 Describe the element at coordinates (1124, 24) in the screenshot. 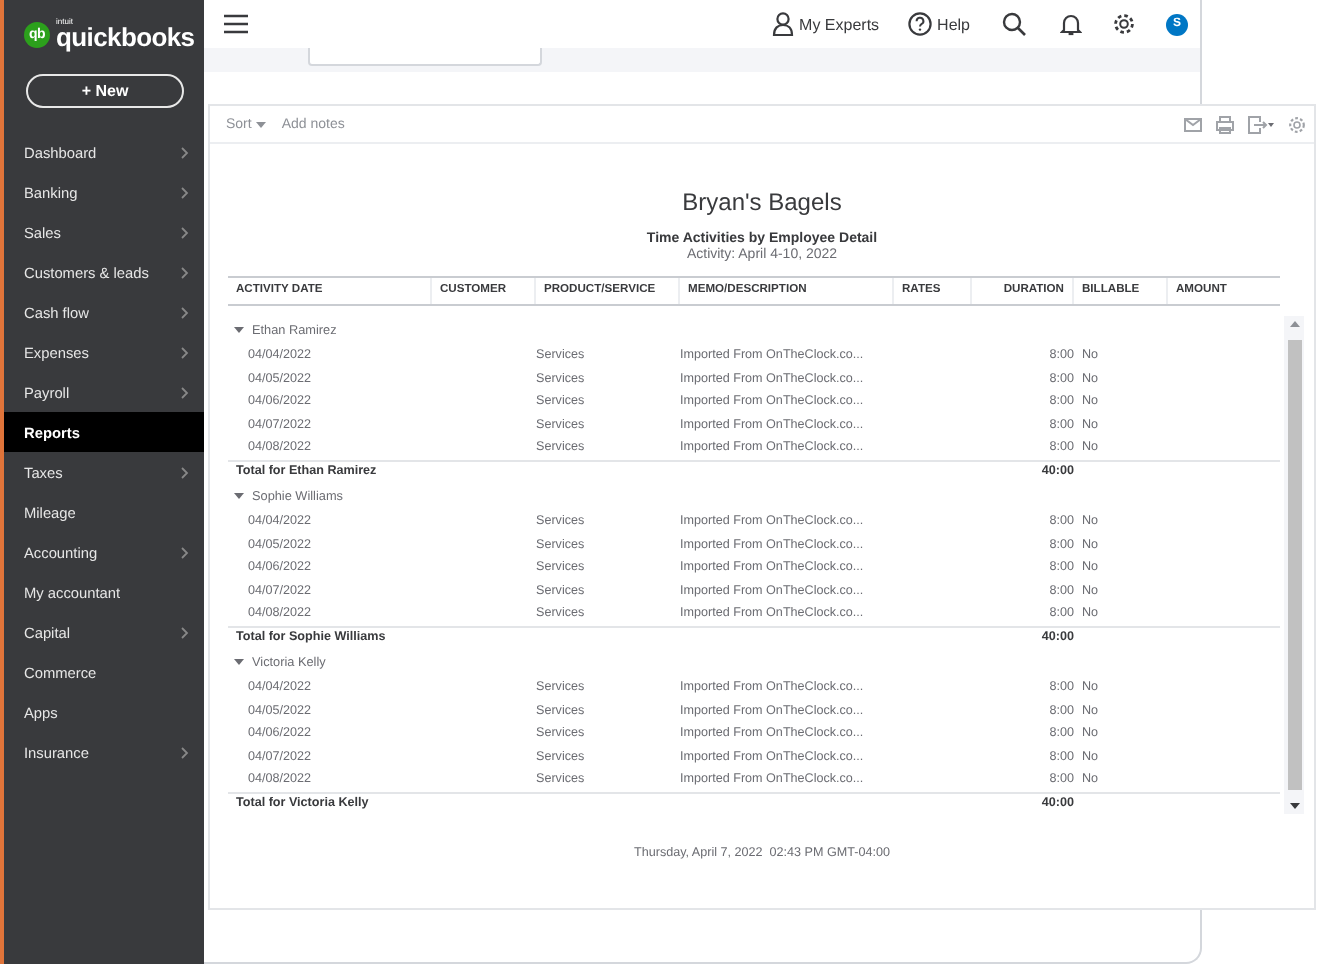

I see `settings-icon` at that location.